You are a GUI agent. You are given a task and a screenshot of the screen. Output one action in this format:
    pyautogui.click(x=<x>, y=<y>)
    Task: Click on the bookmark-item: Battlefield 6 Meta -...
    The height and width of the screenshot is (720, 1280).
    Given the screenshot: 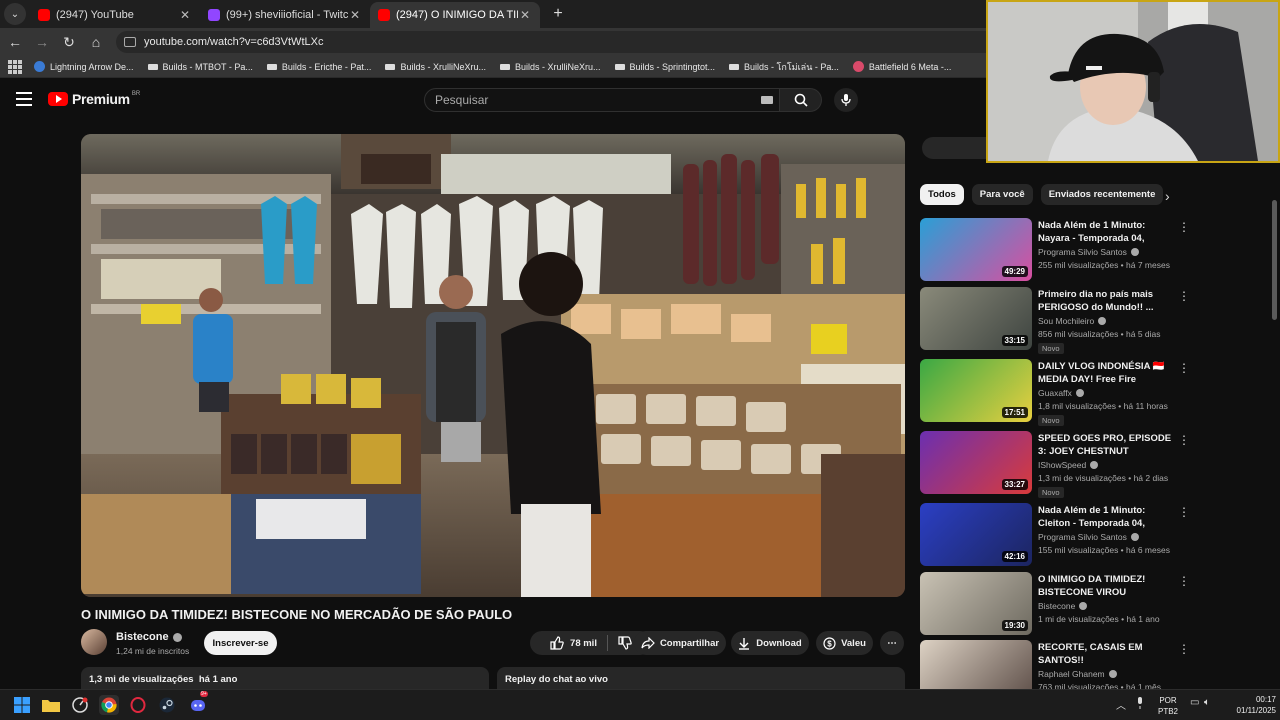 What is the action you would take?
    pyautogui.click(x=901, y=66)
    